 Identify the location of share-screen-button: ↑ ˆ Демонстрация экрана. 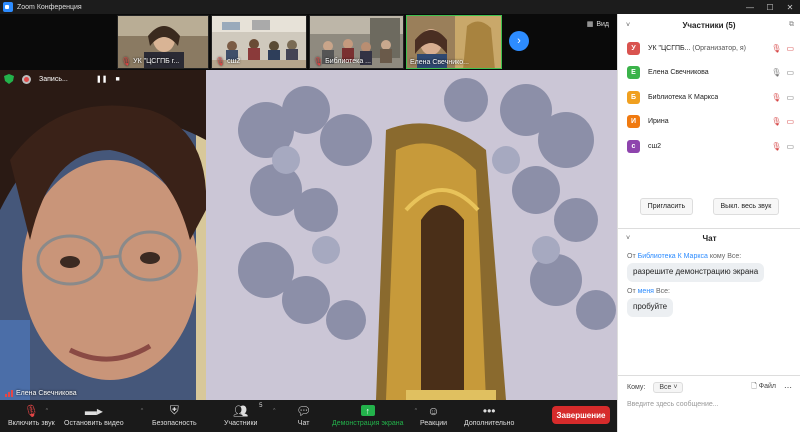
(374, 415).